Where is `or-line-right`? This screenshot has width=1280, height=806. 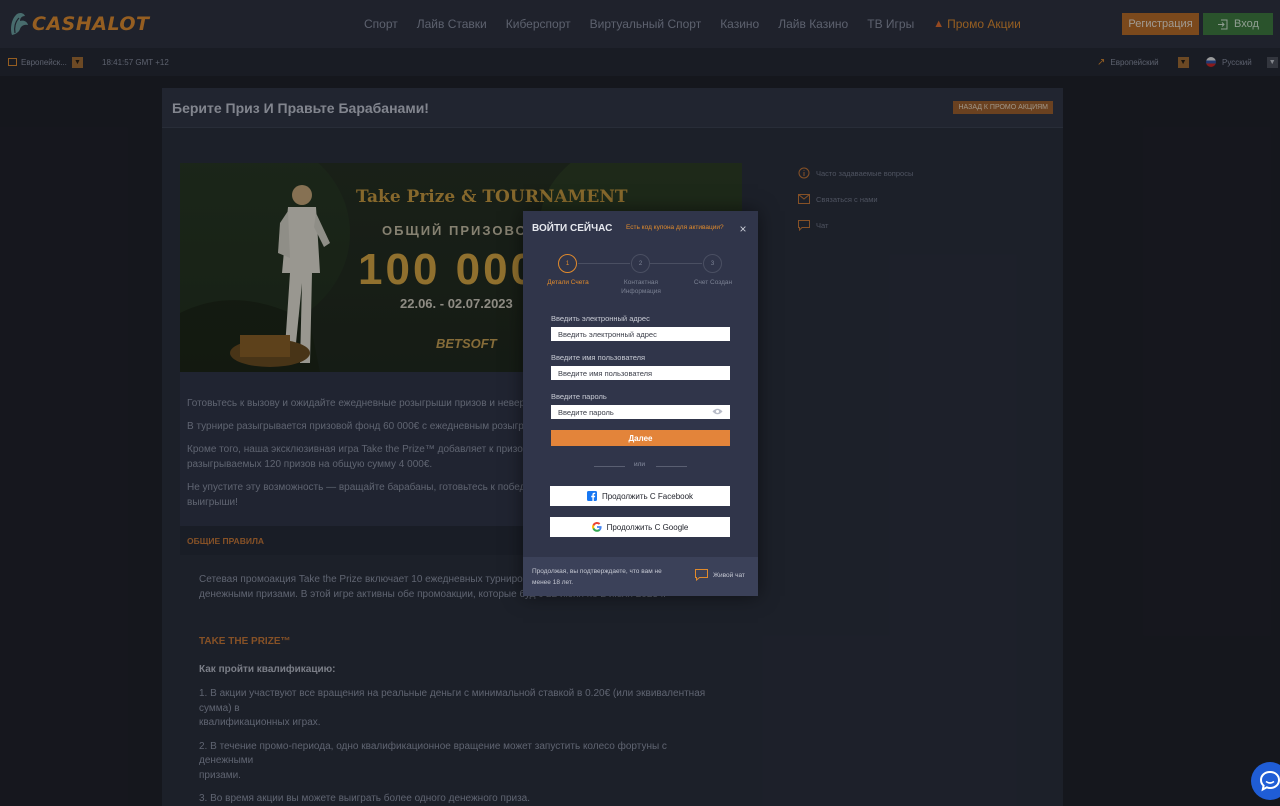
or-line-right is located at coordinates (671, 466).